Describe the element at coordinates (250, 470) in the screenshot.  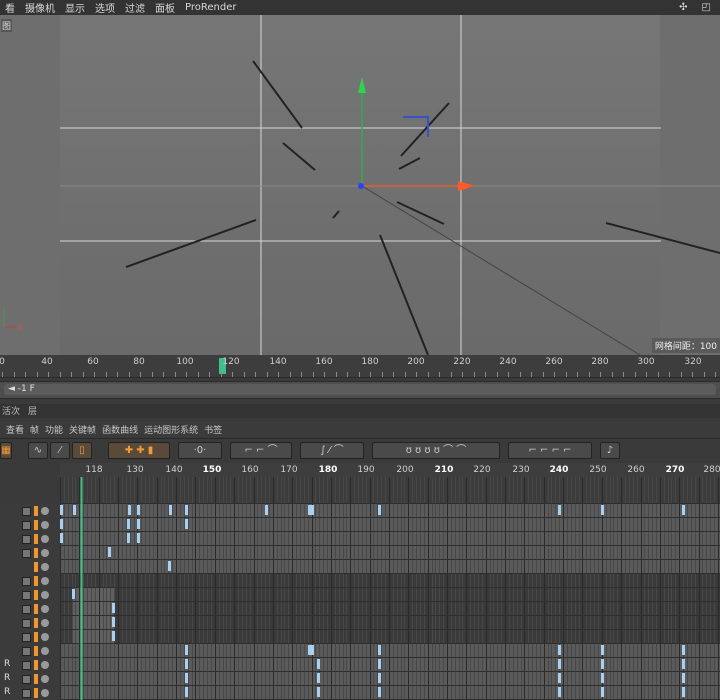
I see `timeline-frame-label: 160` at that location.